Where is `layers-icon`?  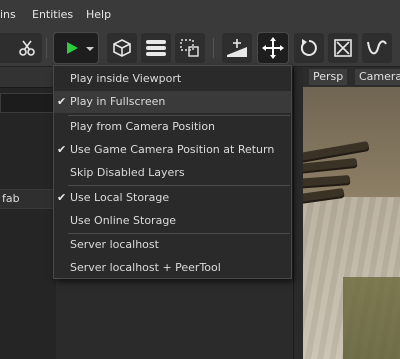
layers-icon is located at coordinates (156, 48).